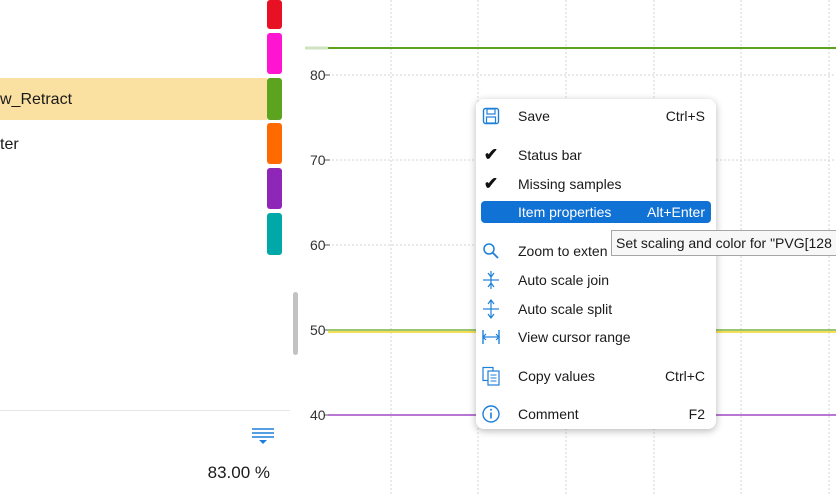 The width and height of the screenshot is (836, 495). I want to click on menu-item-shortcut: Ctrl+S, so click(685, 116).